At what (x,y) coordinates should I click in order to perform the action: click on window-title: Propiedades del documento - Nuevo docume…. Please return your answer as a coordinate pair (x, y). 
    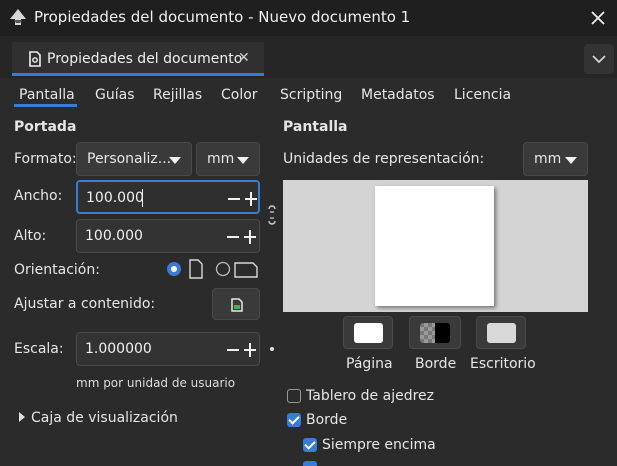
    Looking at the image, I should click on (222, 17).